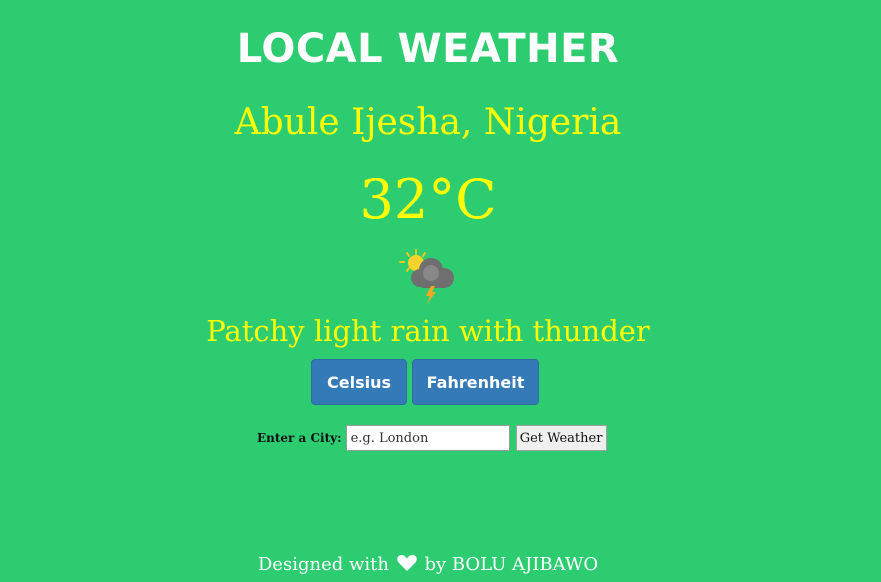 The image size is (881, 582). I want to click on page-title: LOCAL WEATHER, so click(428, 49).